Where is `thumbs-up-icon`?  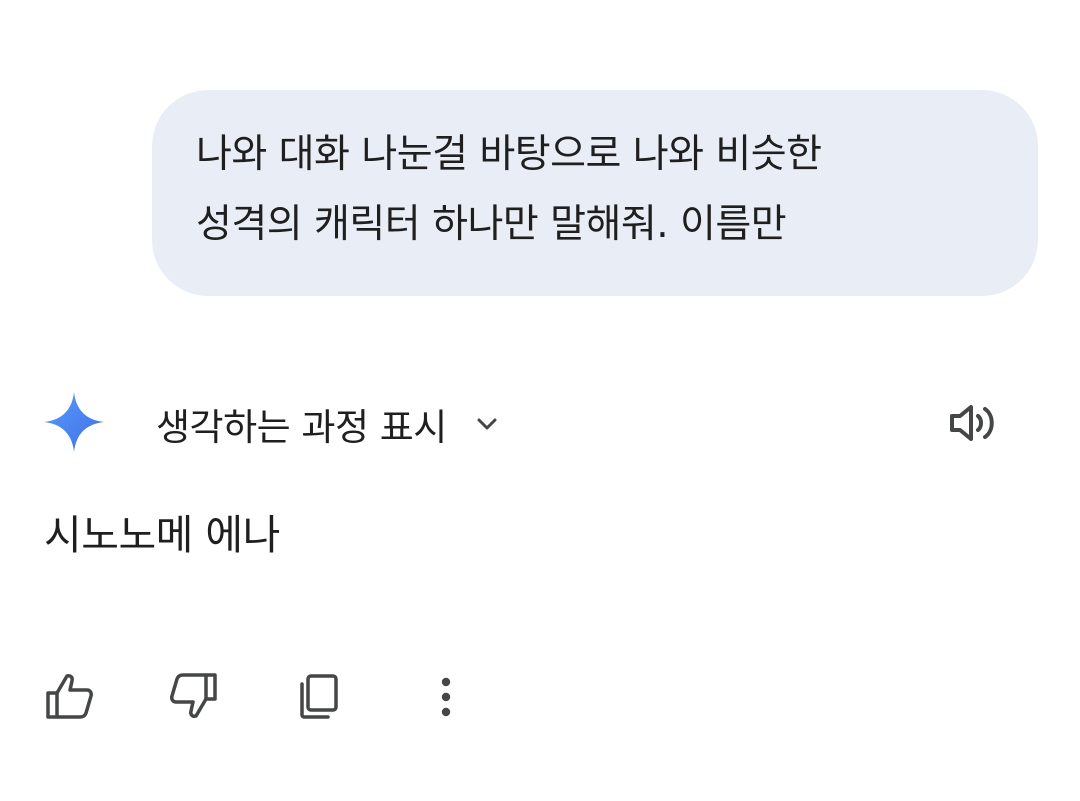
thumbs-up-icon is located at coordinates (69, 696).